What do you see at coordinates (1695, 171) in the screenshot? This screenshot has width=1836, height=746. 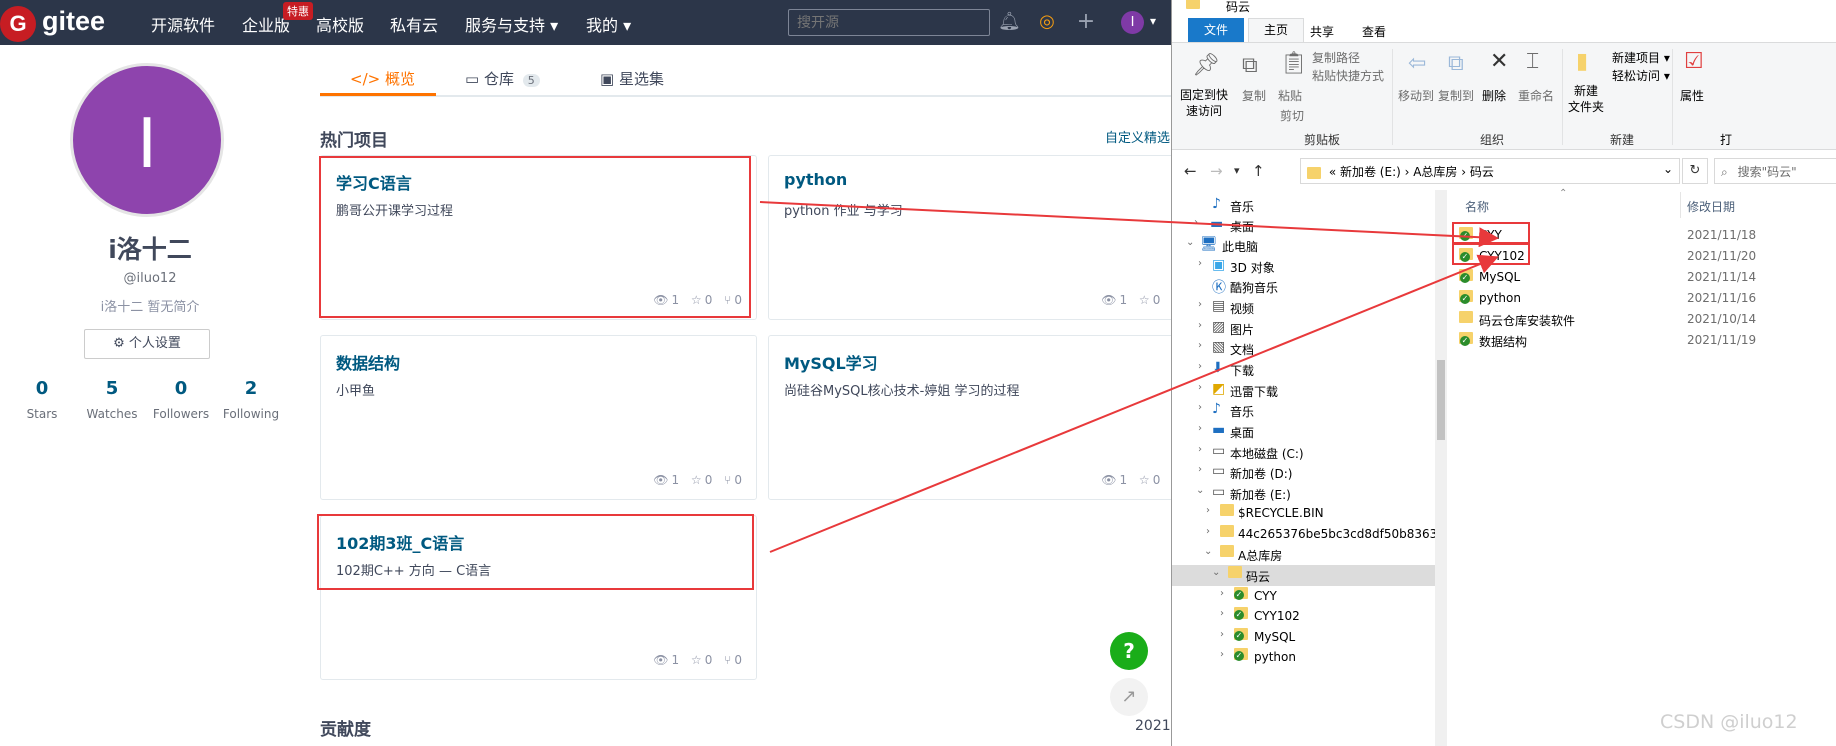 I see `refresh-icon: ↻` at bounding box center [1695, 171].